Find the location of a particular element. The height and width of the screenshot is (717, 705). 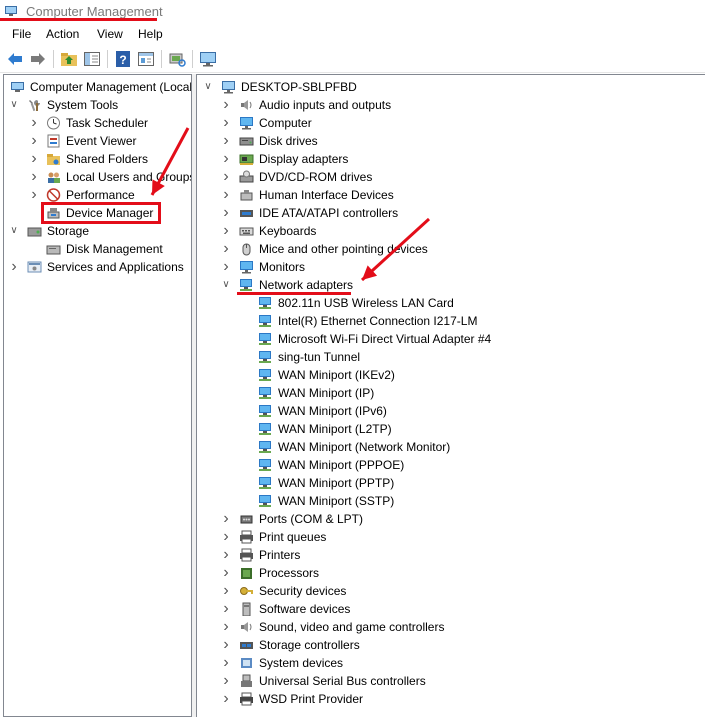

category-ide-ata-atapi-controllers: › IDE ATA/ATAPI controllers is located at coordinates (451, 213).